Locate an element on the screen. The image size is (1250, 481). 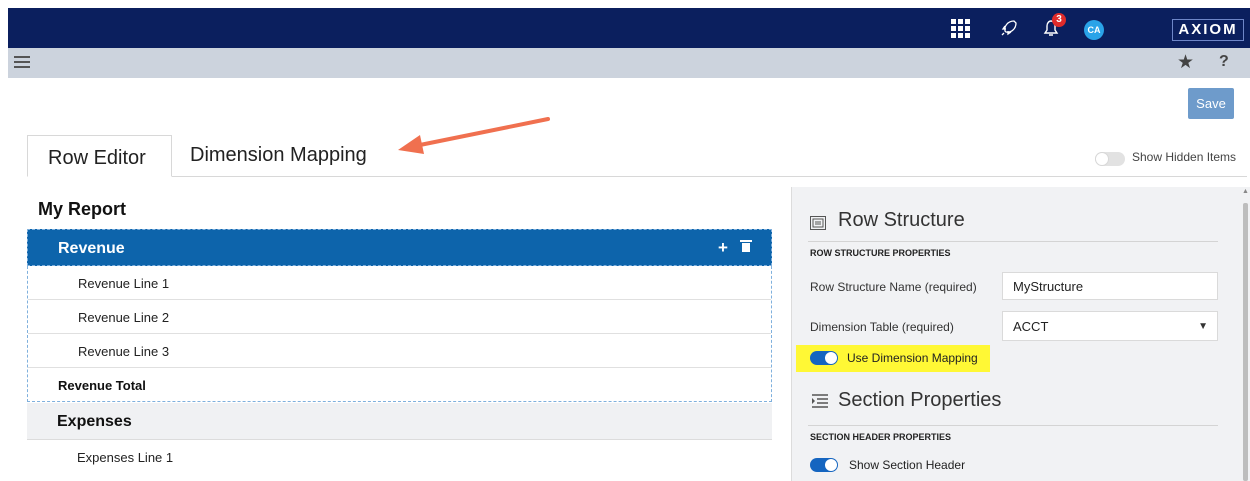
table-row: Revenue Line 1 is located at coordinates (399, 283).